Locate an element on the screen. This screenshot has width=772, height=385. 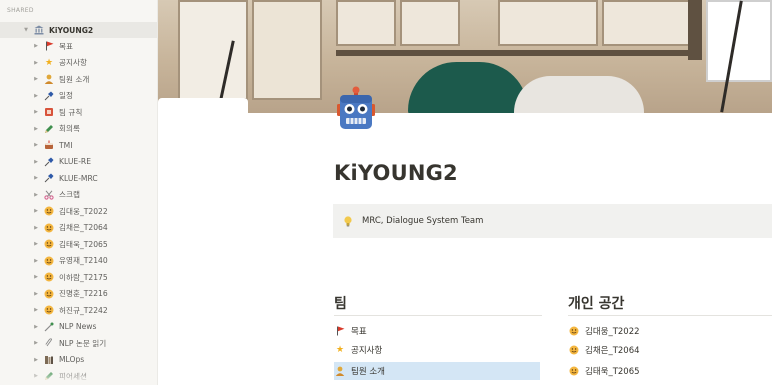
person-icon is located at coordinates (340, 371).